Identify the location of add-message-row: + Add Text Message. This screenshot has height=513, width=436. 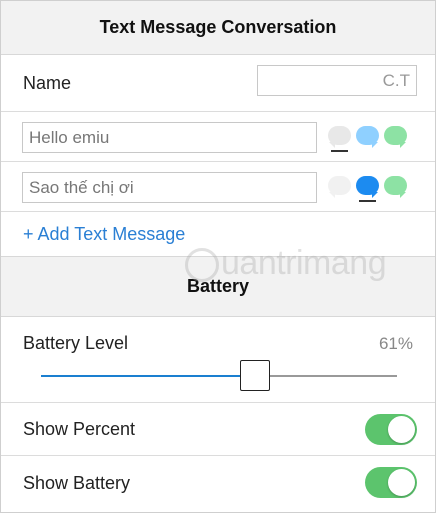
(218, 234).